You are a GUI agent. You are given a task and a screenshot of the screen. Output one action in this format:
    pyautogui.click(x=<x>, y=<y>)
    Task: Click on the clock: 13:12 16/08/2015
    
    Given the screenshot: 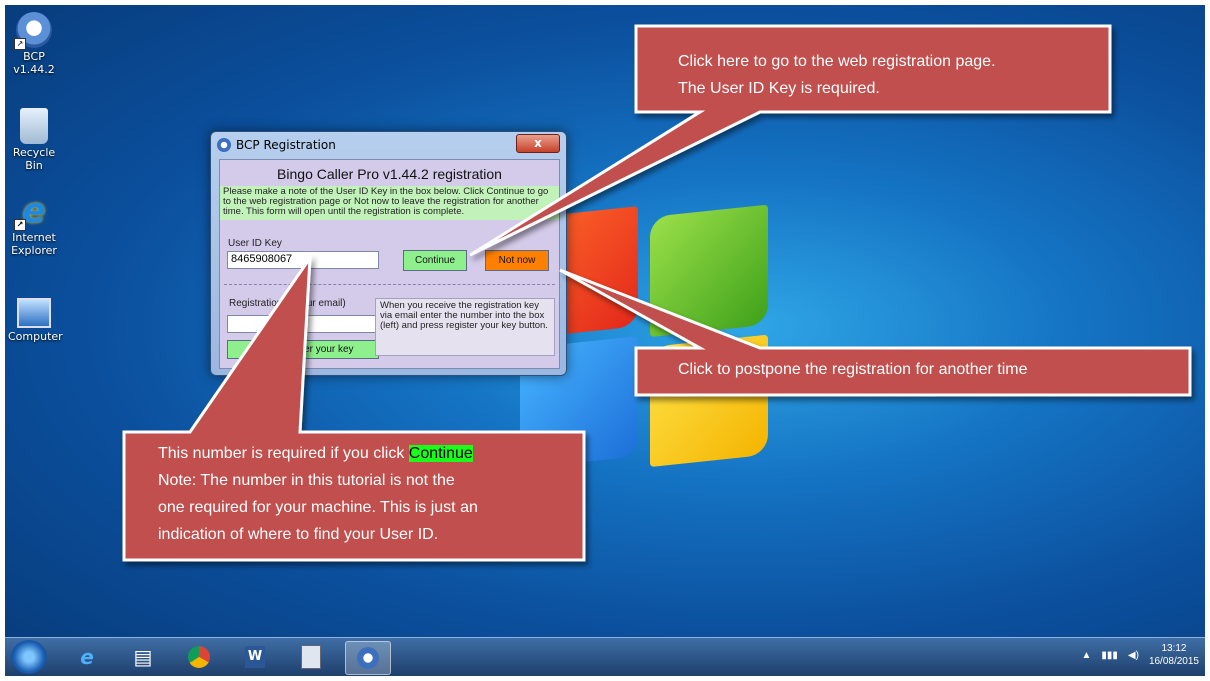 What is the action you would take?
    pyautogui.click(x=1174, y=655)
    